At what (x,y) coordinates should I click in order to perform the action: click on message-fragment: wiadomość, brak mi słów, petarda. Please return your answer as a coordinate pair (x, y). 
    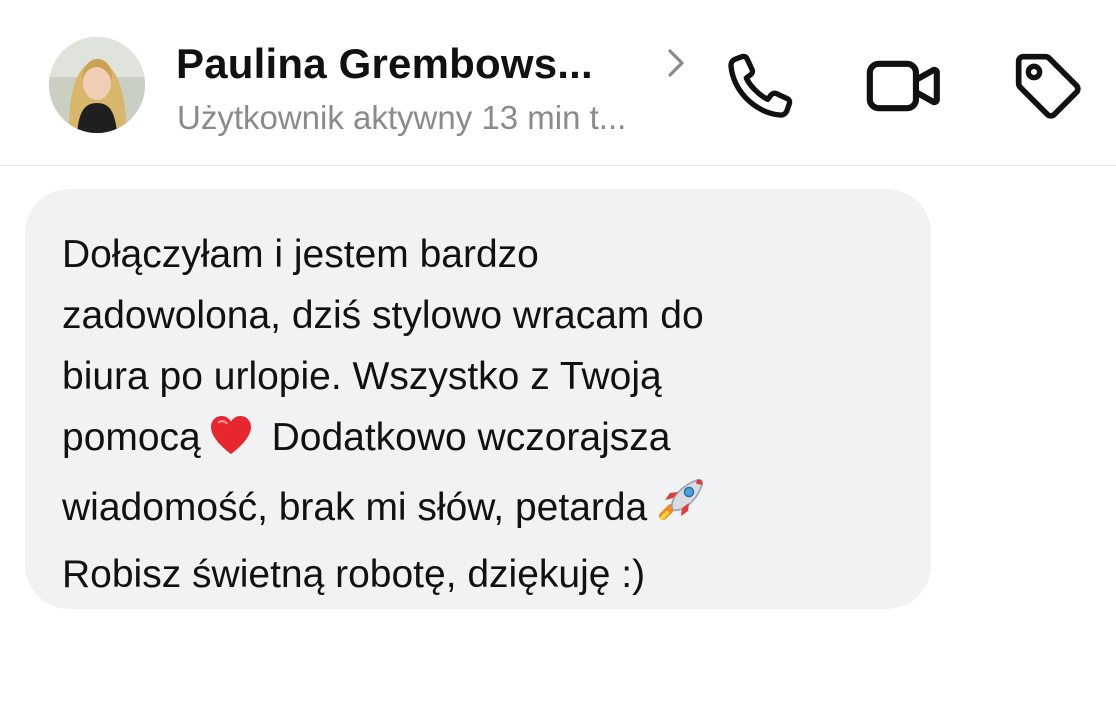
    Looking at the image, I should click on (355, 507).